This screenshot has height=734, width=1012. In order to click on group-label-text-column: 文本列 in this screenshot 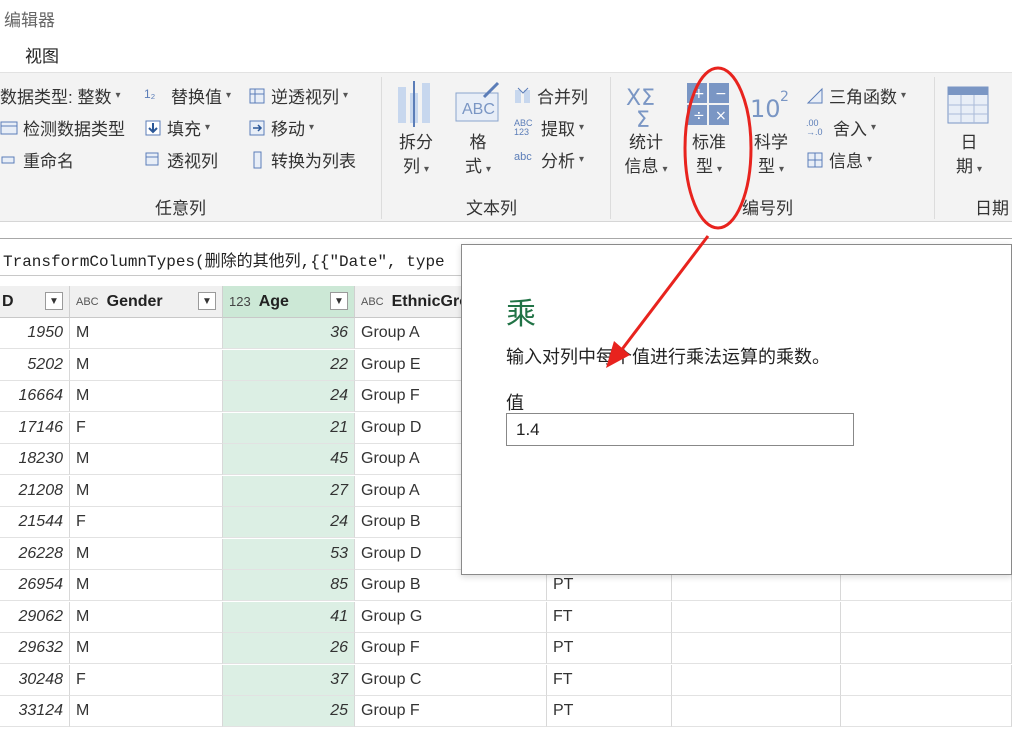, I will do `click(491, 208)`.